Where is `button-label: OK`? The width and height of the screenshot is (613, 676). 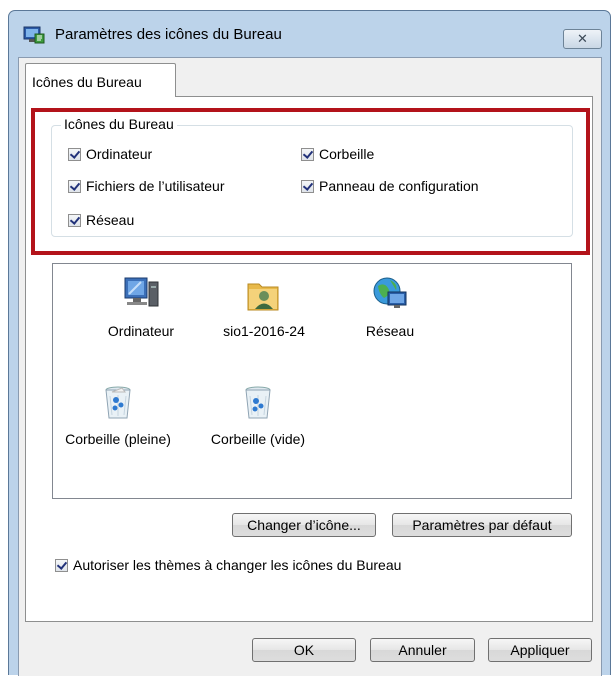 button-label: OK is located at coordinates (304, 650).